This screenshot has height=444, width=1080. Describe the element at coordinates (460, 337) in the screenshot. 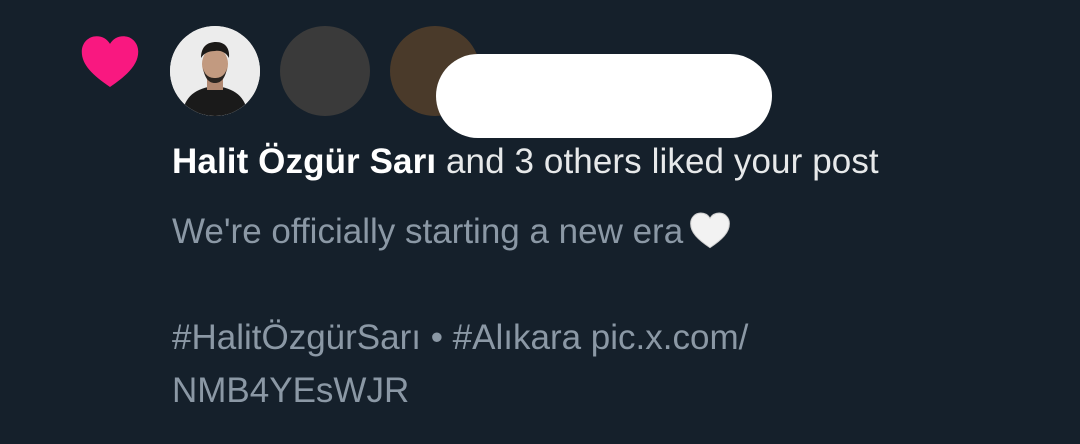

I see `post-hashtags-line: #HalitÖzgürSarı • #Alıkara pic.x.com/` at that location.